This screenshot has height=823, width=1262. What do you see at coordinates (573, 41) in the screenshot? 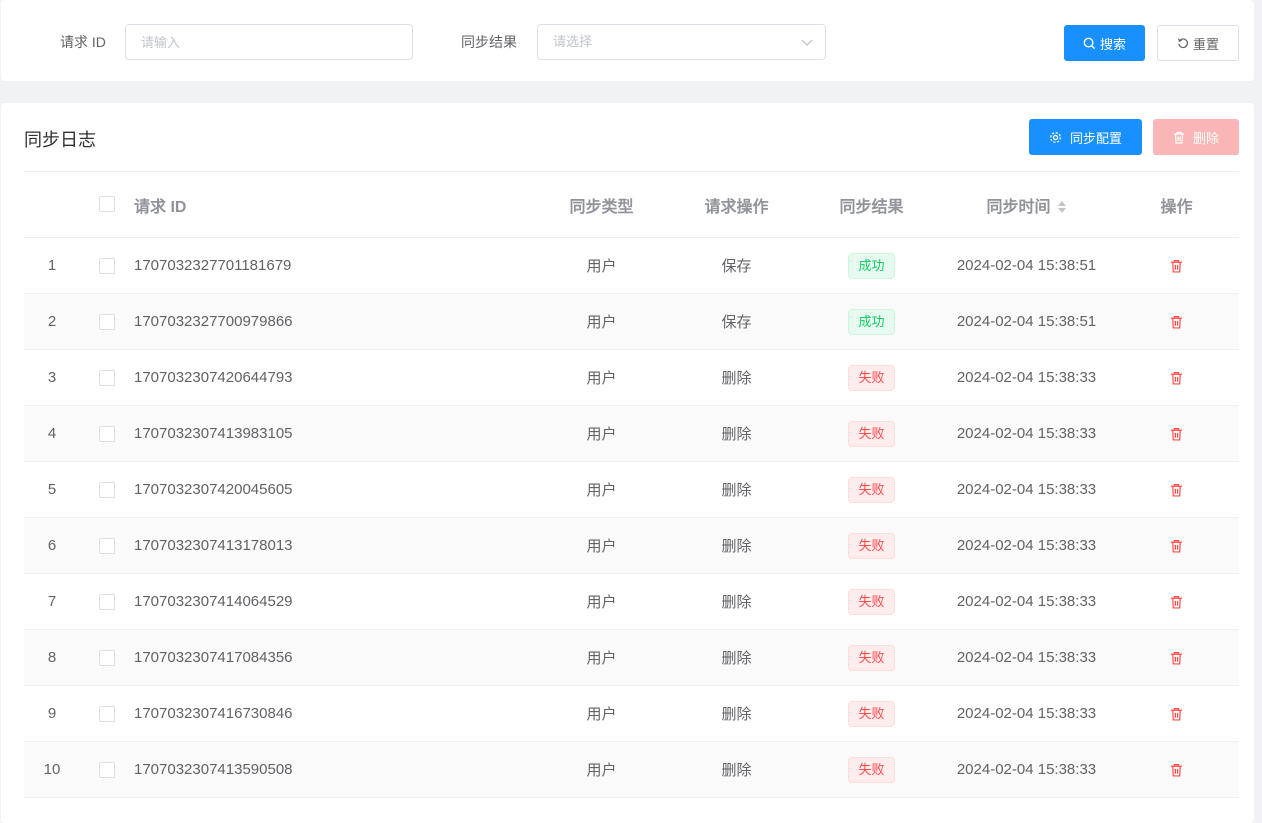
I see `sync-result-placeholder: 请选择` at bounding box center [573, 41].